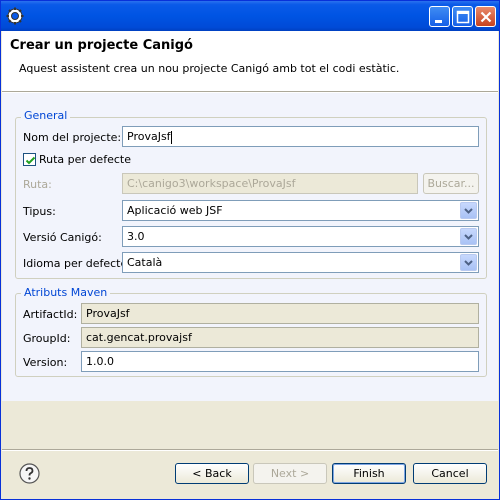 This screenshot has width=500, height=500. What do you see at coordinates (39, 211) in the screenshot?
I see `type-label: Tipus:` at bounding box center [39, 211].